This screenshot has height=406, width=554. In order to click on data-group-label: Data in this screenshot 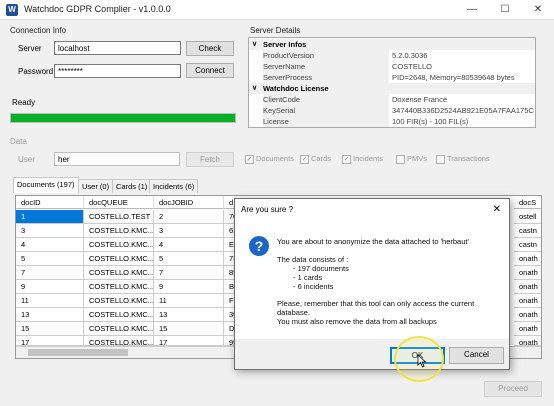, I will do `click(18, 141)`.